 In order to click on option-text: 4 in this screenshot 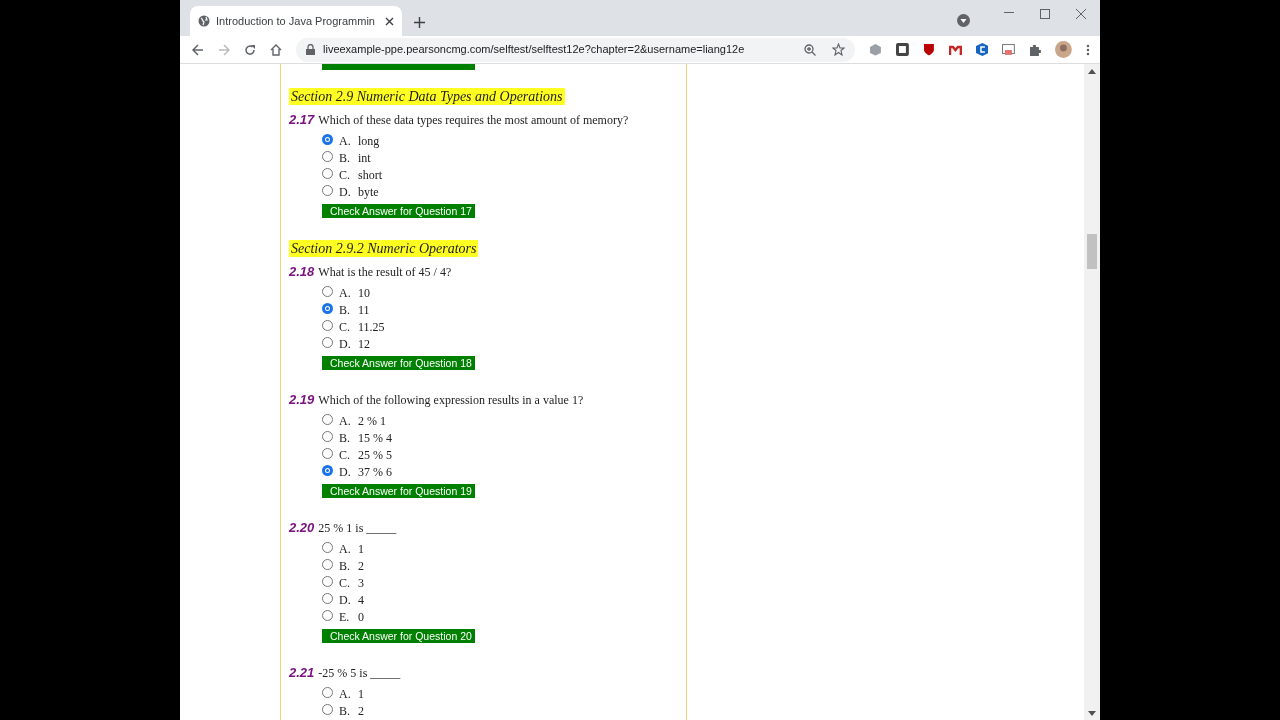, I will do `click(361, 600)`.